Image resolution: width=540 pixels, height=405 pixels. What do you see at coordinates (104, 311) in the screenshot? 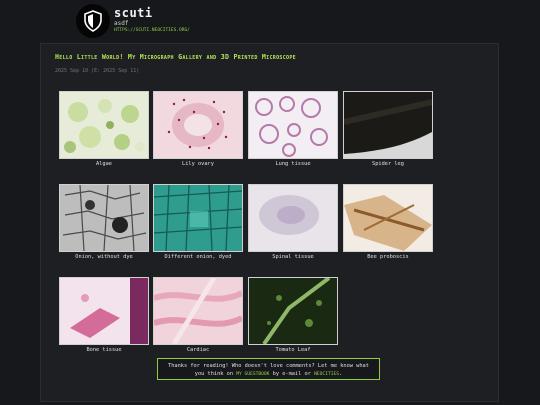
I see `bone-tissue-image` at bounding box center [104, 311].